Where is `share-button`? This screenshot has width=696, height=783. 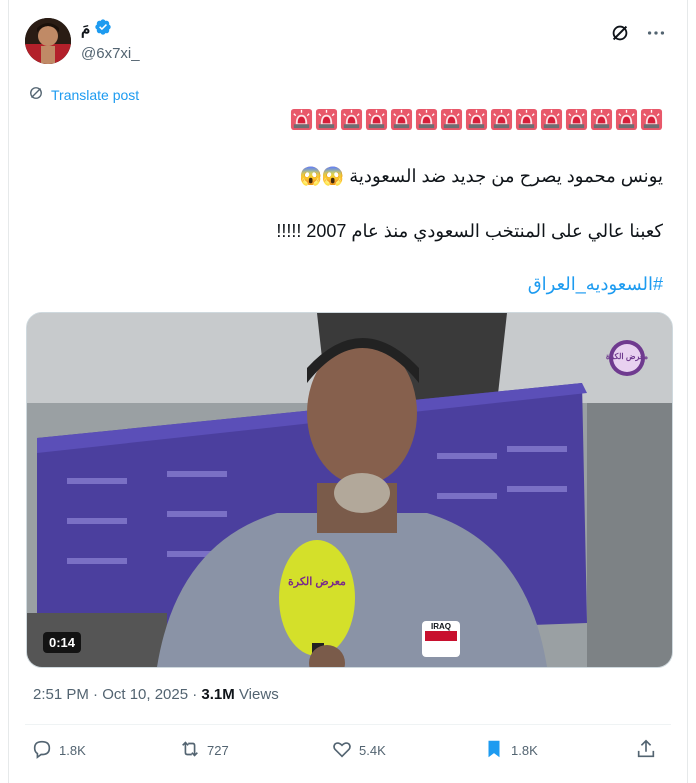
share-button is located at coordinates (646, 750).